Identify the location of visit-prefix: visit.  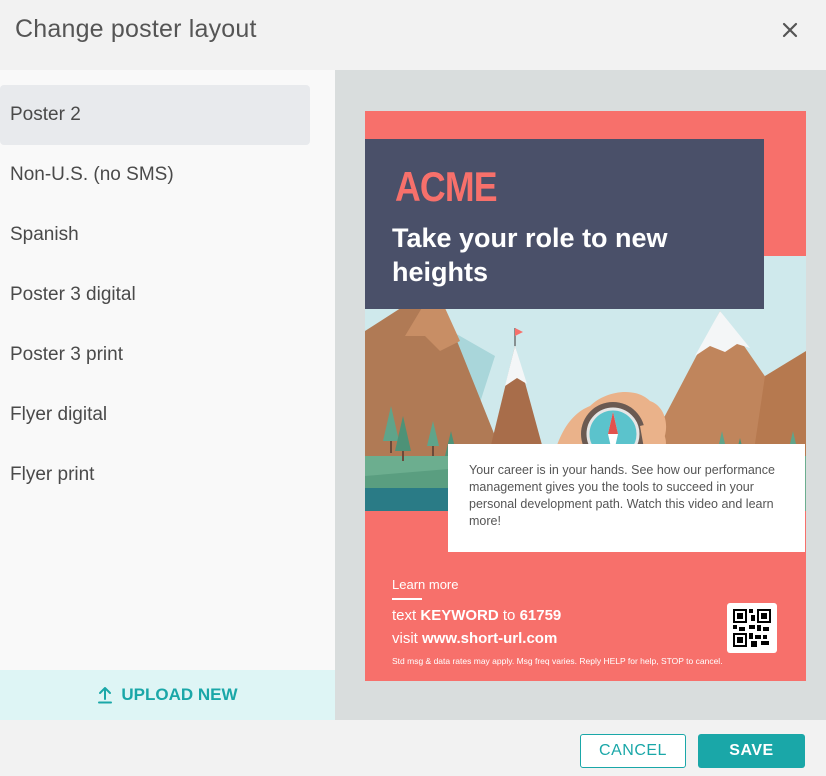
(407, 638).